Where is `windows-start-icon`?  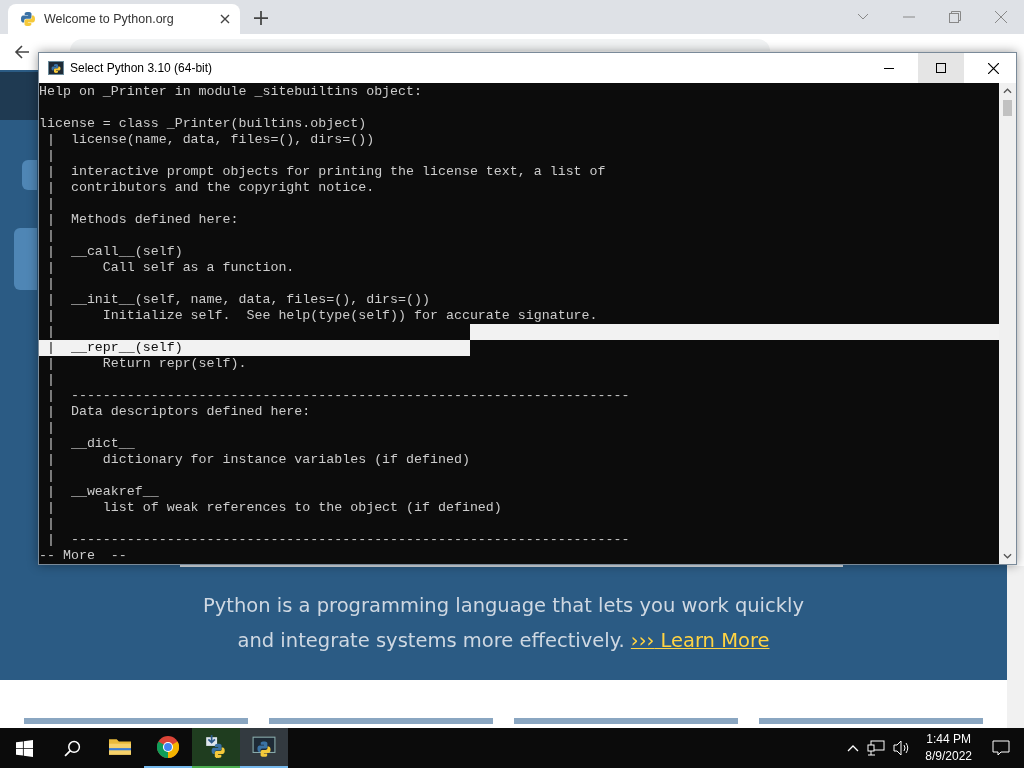 windows-start-icon is located at coordinates (24, 748).